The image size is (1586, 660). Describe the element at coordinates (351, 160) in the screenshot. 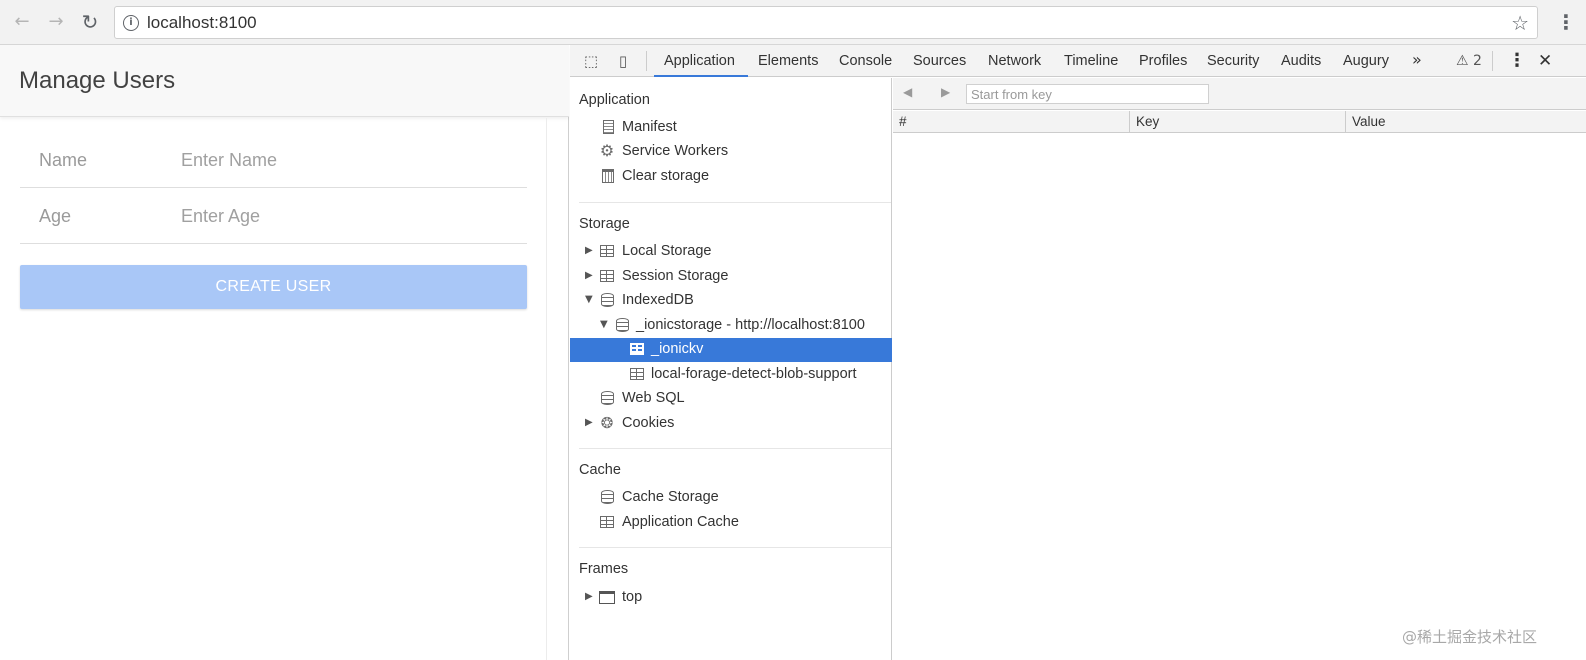

I see `name-input` at that location.